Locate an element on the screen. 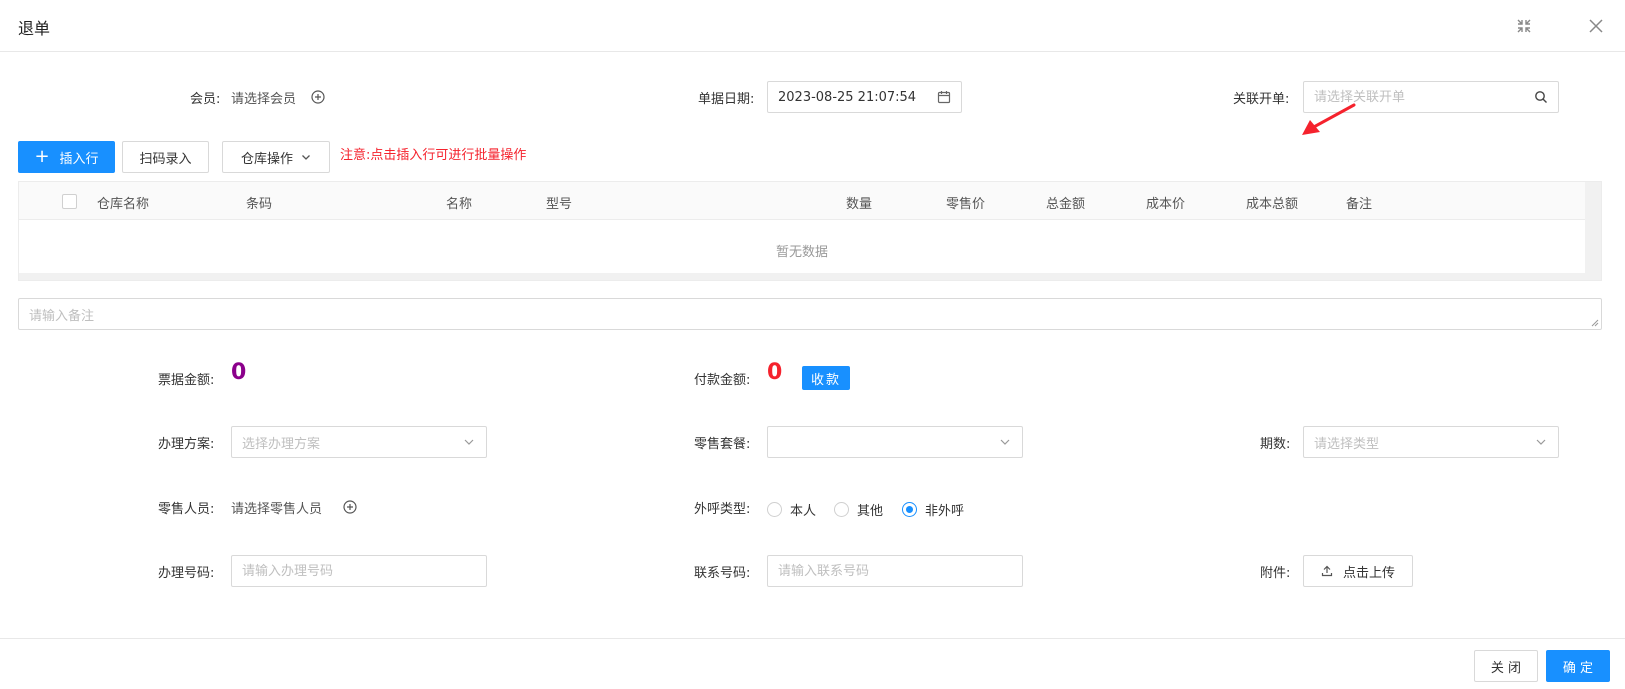 The width and height of the screenshot is (1625, 689). date-picker: 2023-08-25 21:07:54 is located at coordinates (864, 97).